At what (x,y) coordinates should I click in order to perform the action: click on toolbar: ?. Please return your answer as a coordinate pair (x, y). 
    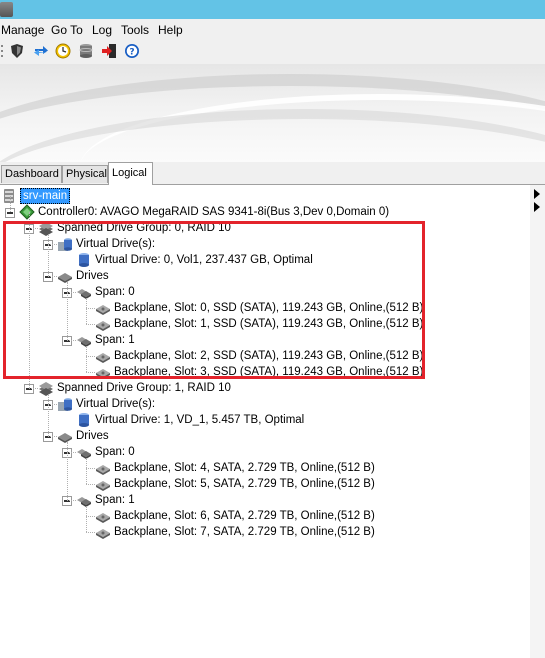
    Looking at the image, I should click on (272, 52).